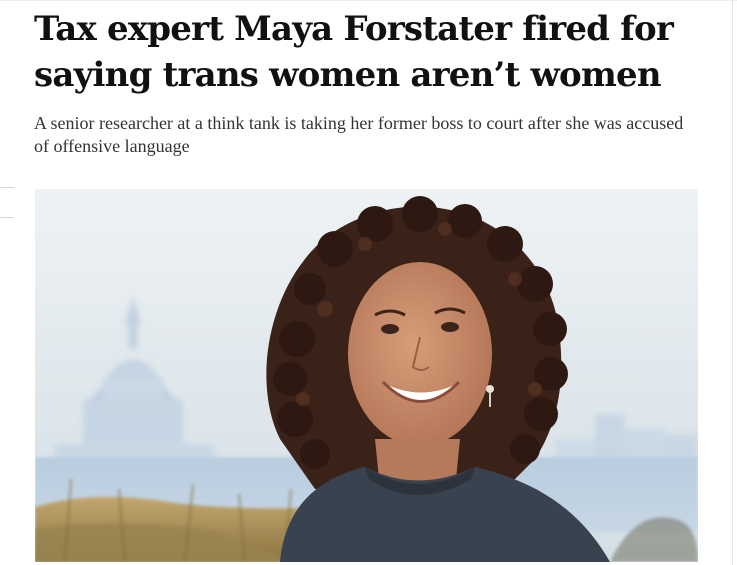 This screenshot has width=737, height=565. Describe the element at coordinates (368, 0) in the screenshot. I see `top-divider` at that location.